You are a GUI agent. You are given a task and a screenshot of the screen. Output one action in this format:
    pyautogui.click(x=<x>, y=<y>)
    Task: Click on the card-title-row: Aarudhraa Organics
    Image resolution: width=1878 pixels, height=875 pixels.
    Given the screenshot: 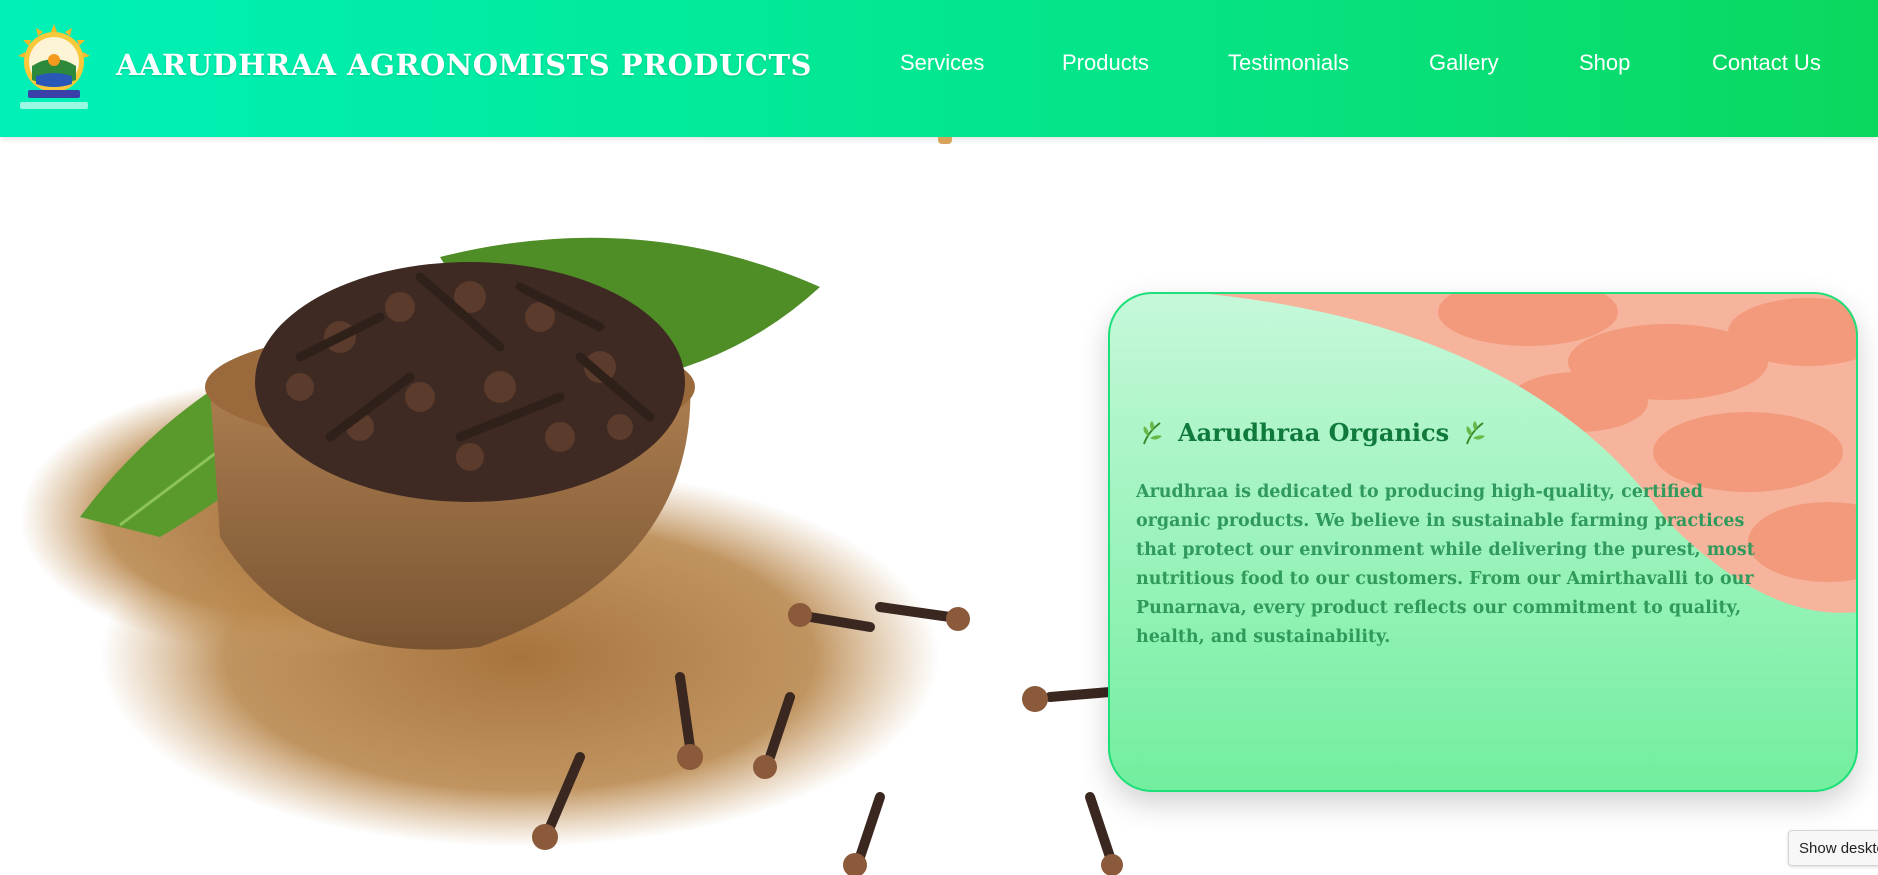 What is the action you would take?
    pyautogui.click(x=1313, y=432)
    